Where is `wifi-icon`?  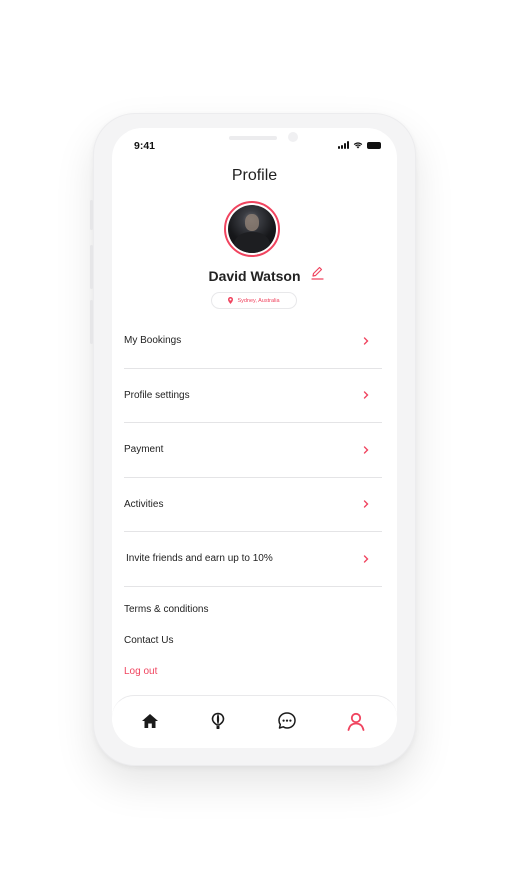
wifi-icon is located at coordinates (358, 145).